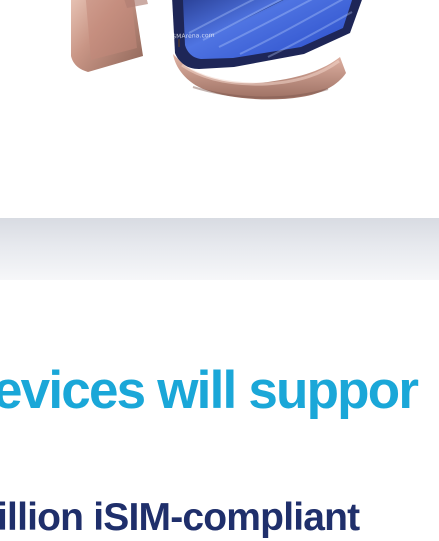 This screenshot has height=541, width=439. What do you see at coordinates (209, 390) in the screenshot?
I see `article-headline: evices will suppor` at bounding box center [209, 390].